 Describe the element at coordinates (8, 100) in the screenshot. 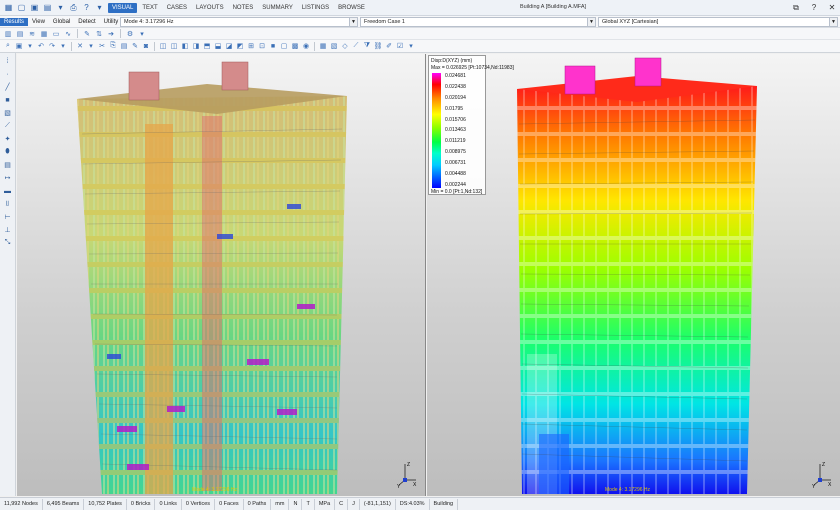

I see `plate-icon: ■` at that location.